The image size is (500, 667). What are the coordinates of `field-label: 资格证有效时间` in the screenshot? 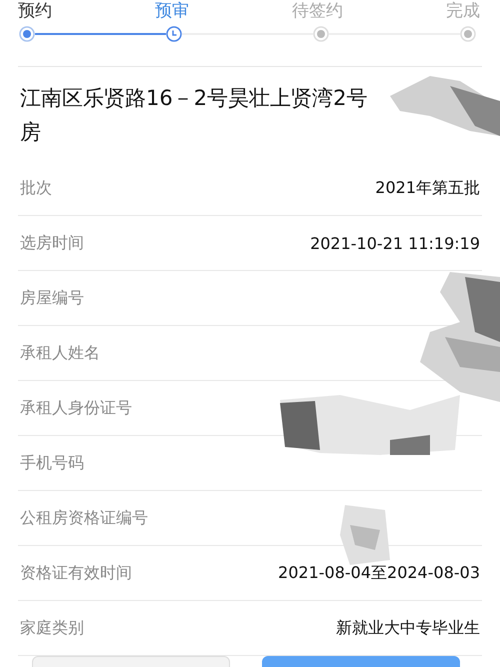 It's located at (76, 573).